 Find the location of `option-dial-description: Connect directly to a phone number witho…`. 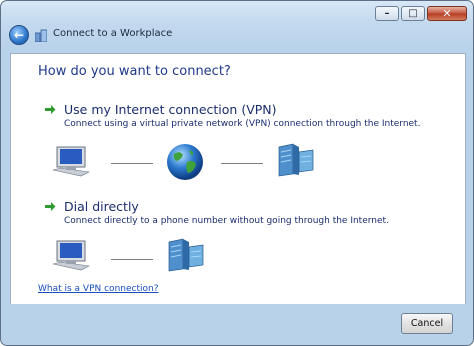

option-dial-description: Connect directly to a phone number witho… is located at coordinates (226, 221).